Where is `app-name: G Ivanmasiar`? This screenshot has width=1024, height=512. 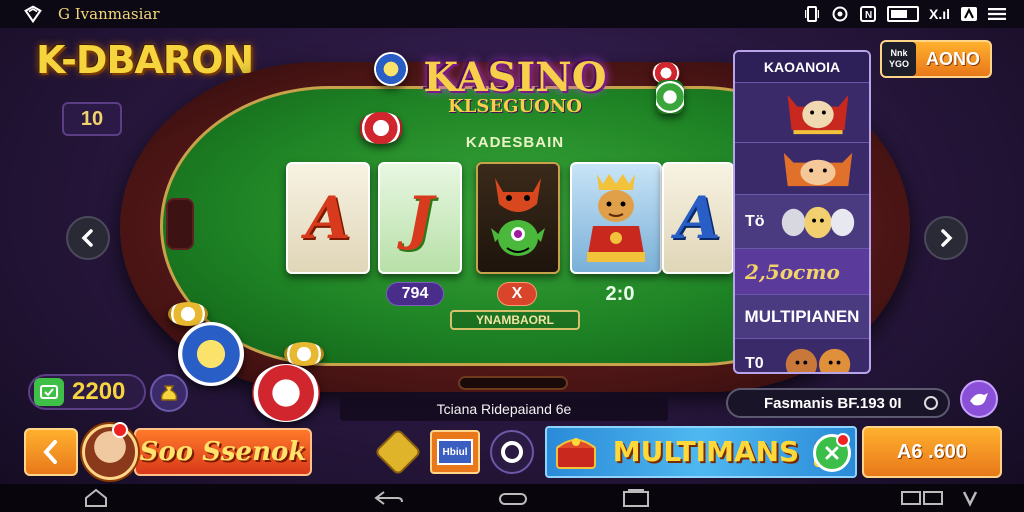
app-name: G Ivanmasiar is located at coordinates (109, 14).